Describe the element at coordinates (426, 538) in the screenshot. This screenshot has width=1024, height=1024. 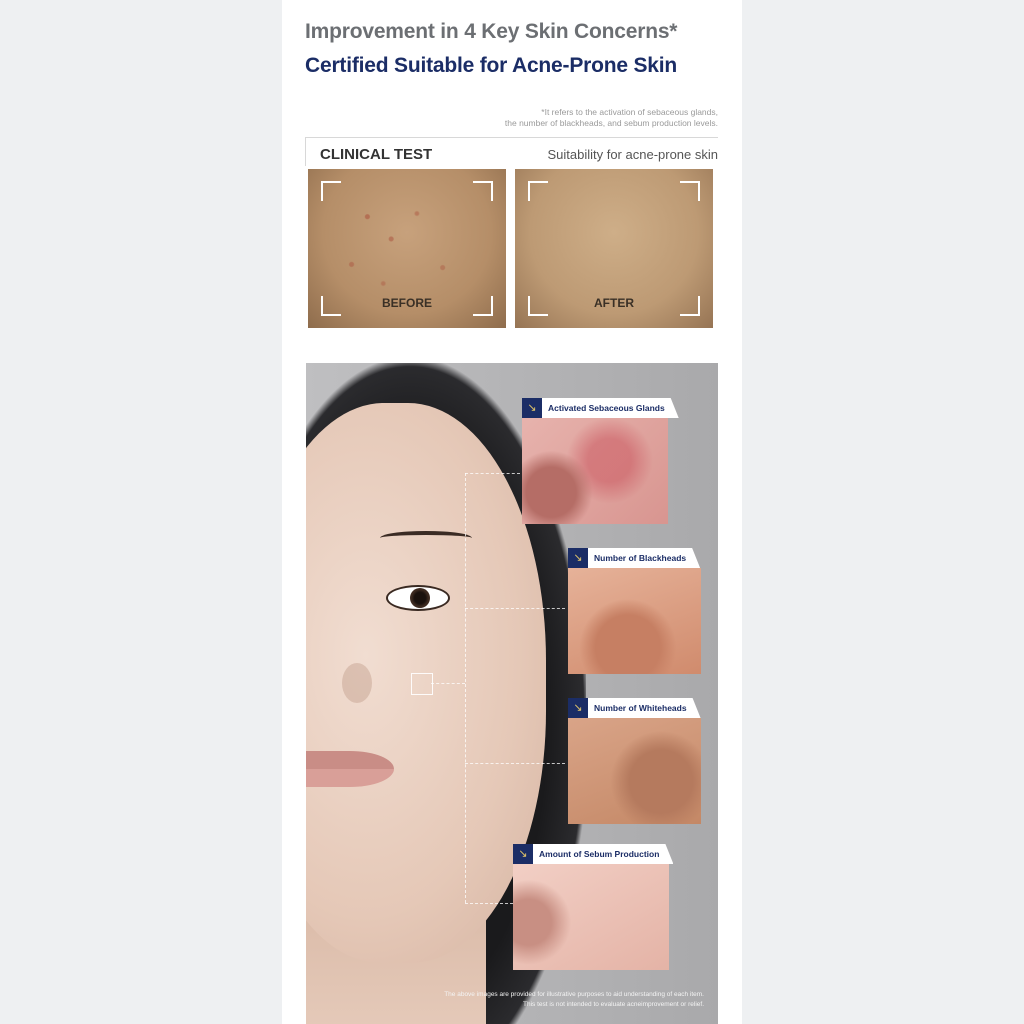
I see `eyebrow` at that location.